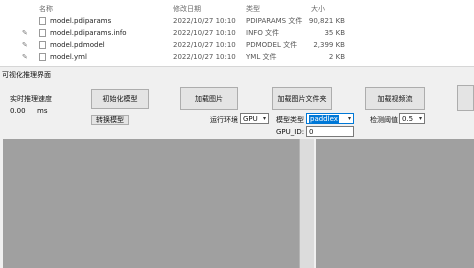 This screenshot has width=474, height=268. I want to click on run-env-select: GPU ▾, so click(254, 118).